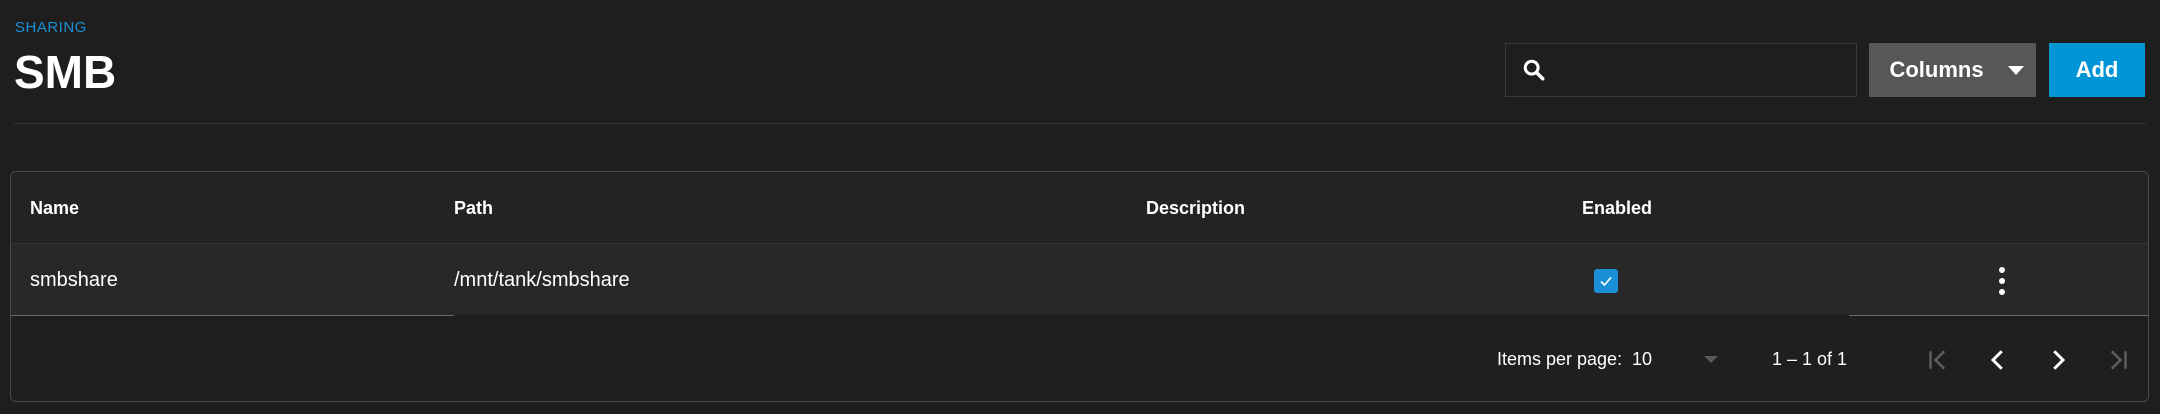  What do you see at coordinates (1677, 358) in the screenshot?
I see `items-per-page-select: 10` at bounding box center [1677, 358].